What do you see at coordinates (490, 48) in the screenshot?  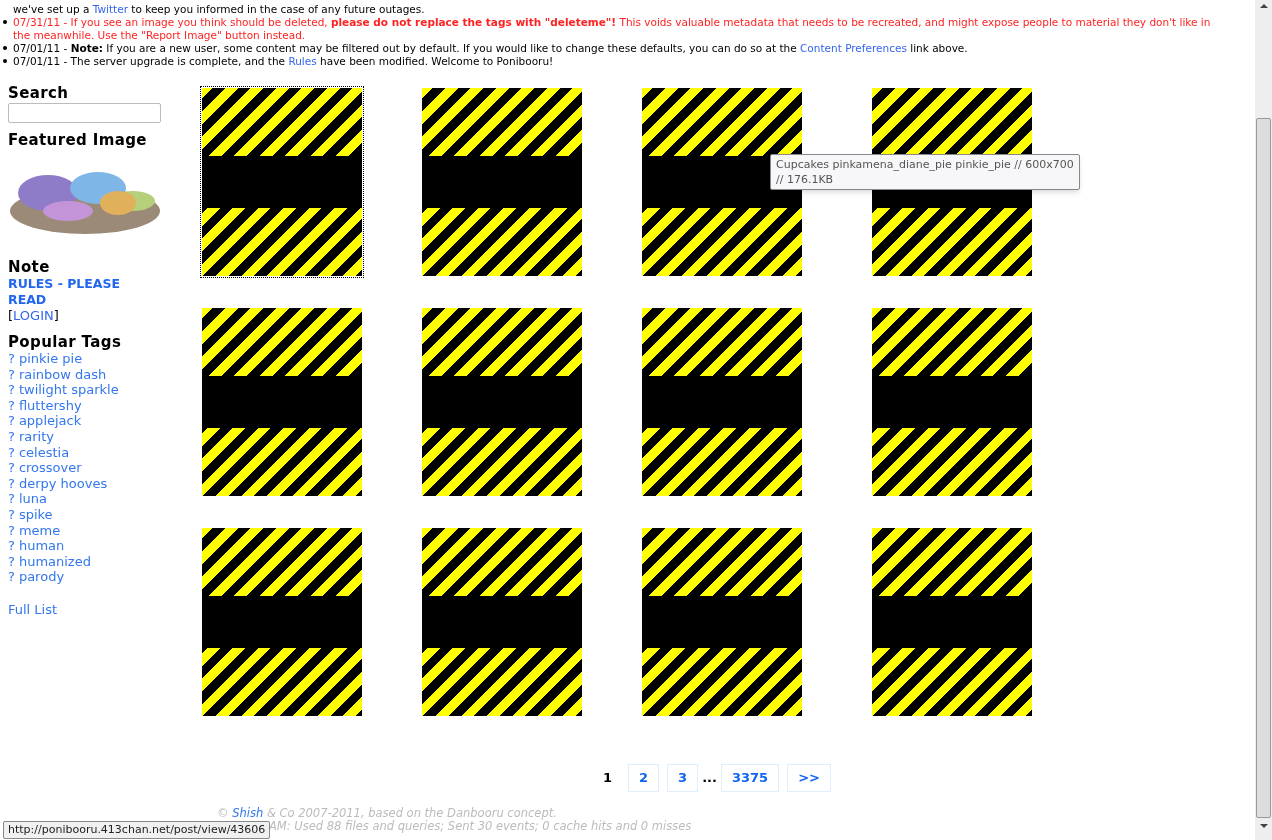 I see `news-item: 07/01/11 - Note: If you are a new user, some content may be filtered out by default. If you would like to change these defaults, you can do so at the Content Preferences link above.` at bounding box center [490, 48].